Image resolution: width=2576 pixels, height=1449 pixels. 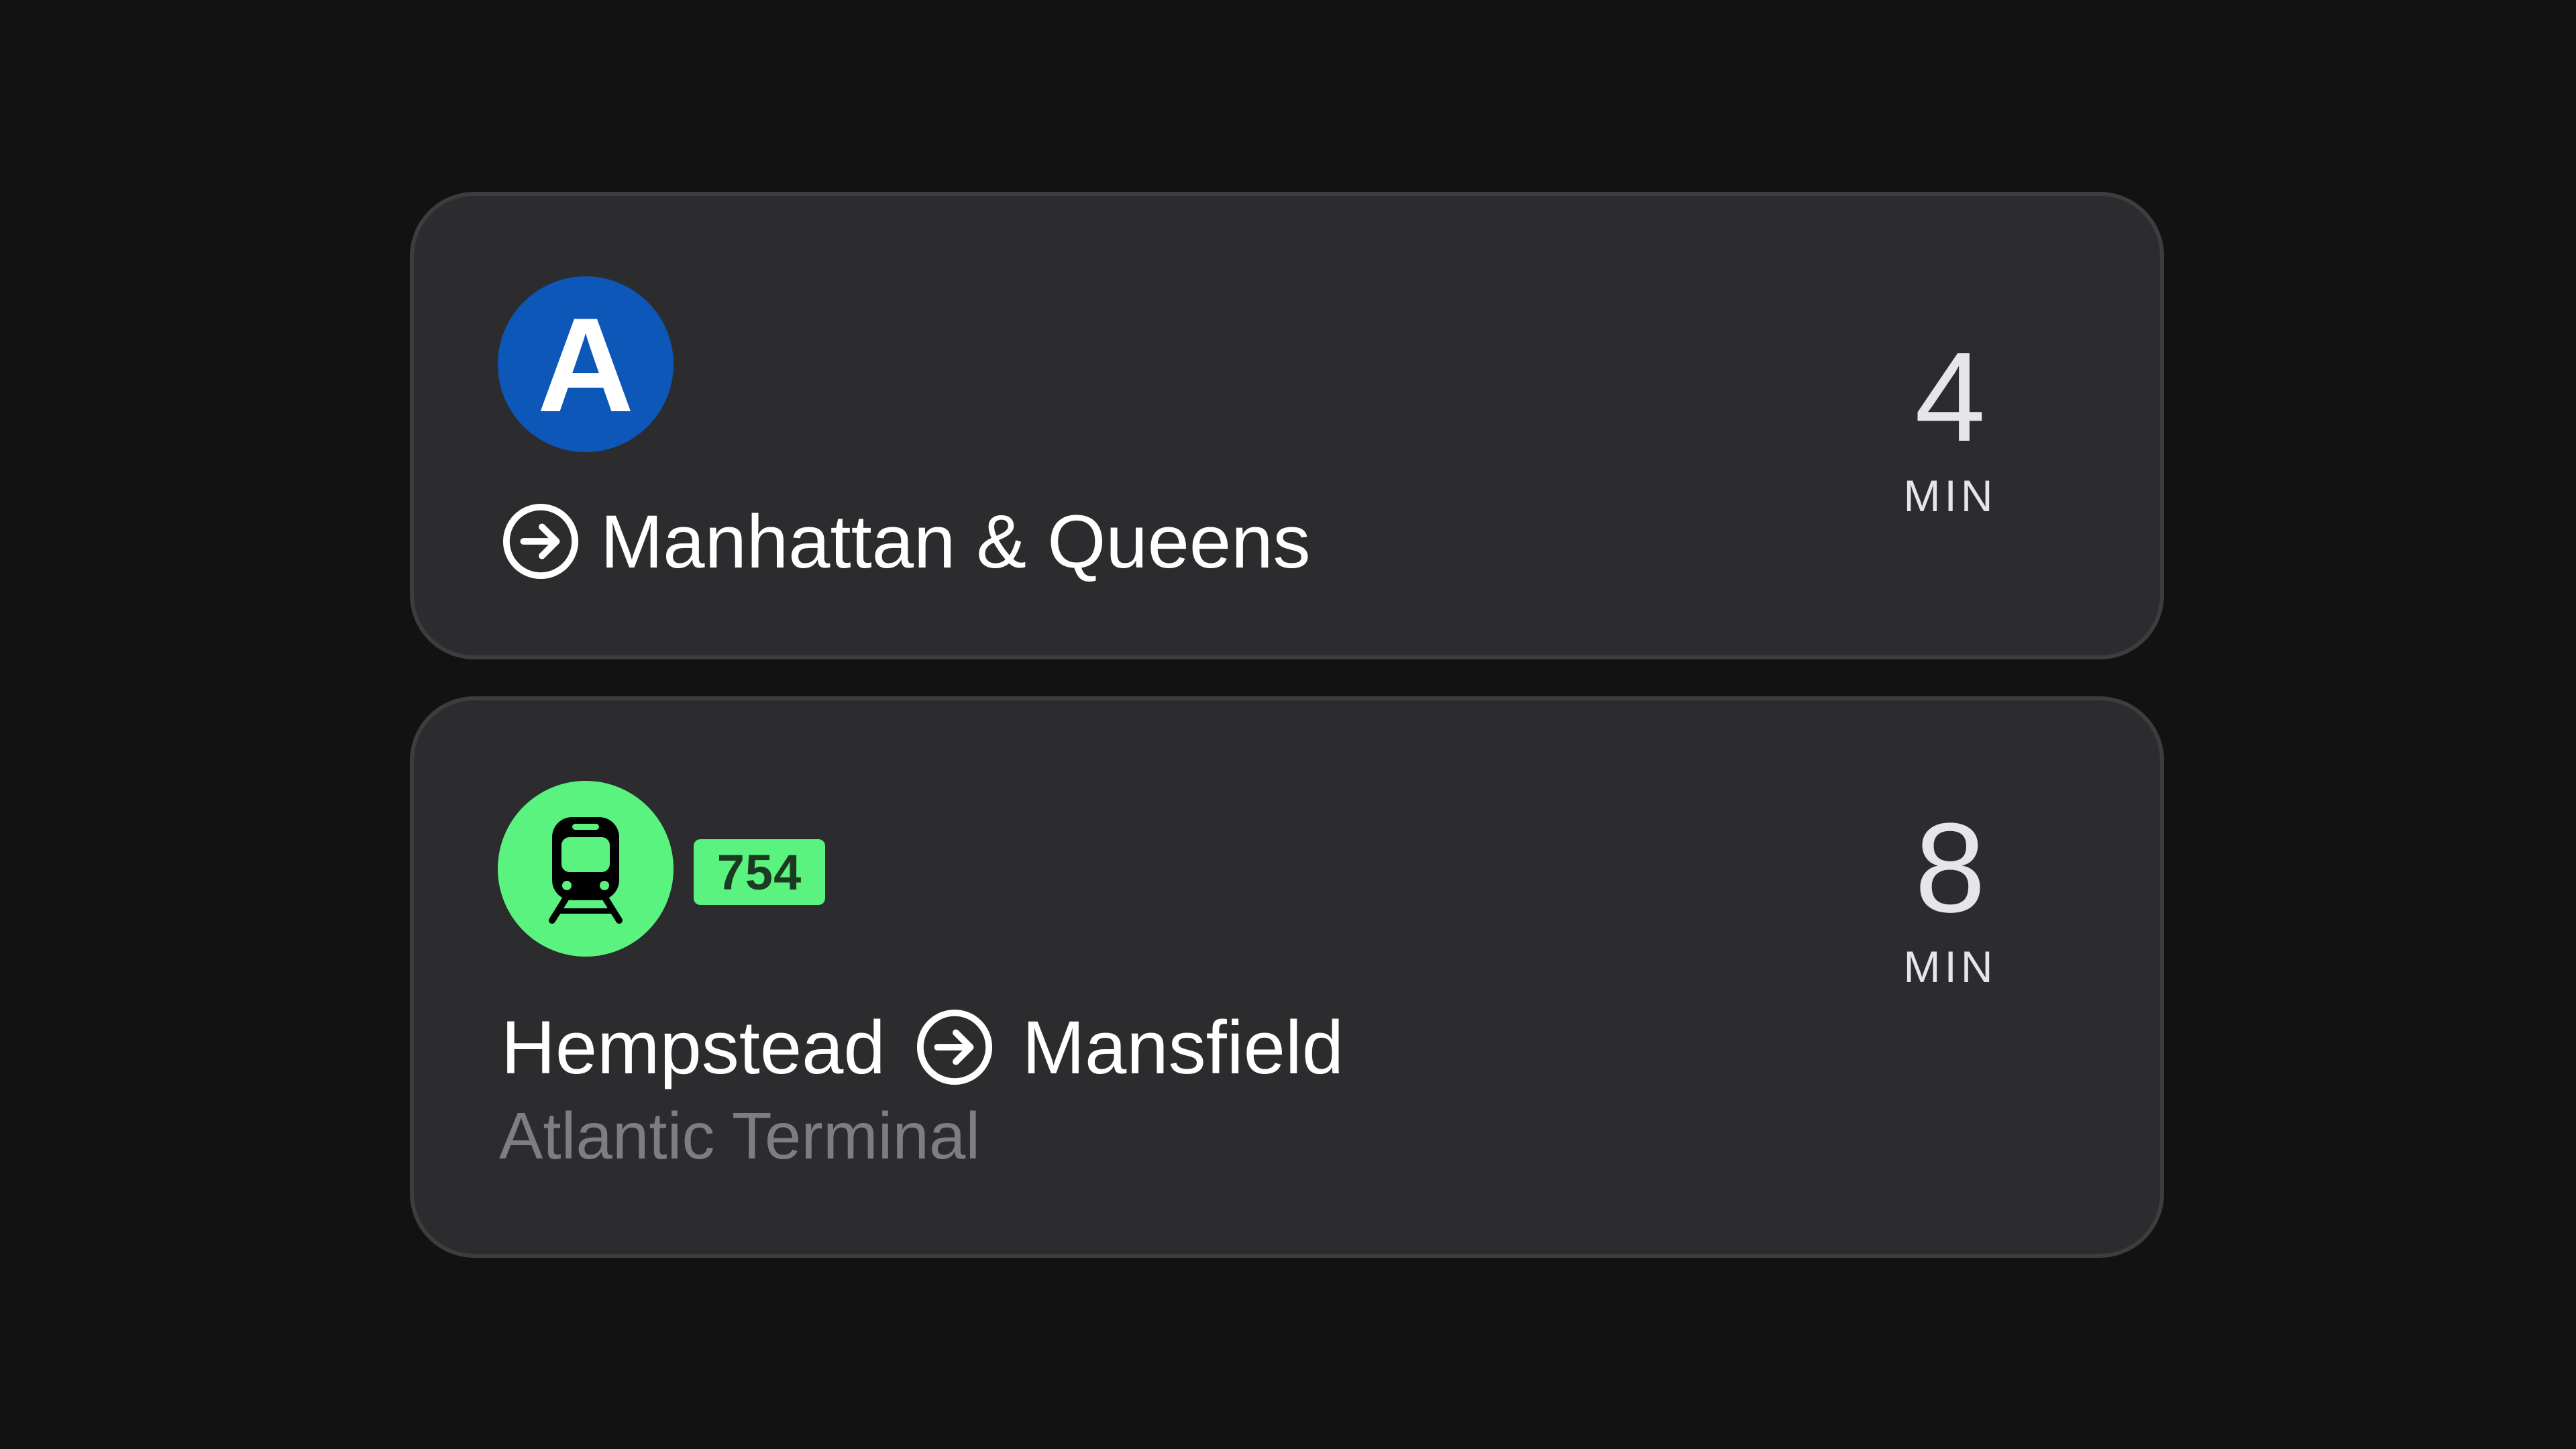 What do you see at coordinates (1950, 397) in the screenshot?
I see `eta-minutes: 4` at bounding box center [1950, 397].